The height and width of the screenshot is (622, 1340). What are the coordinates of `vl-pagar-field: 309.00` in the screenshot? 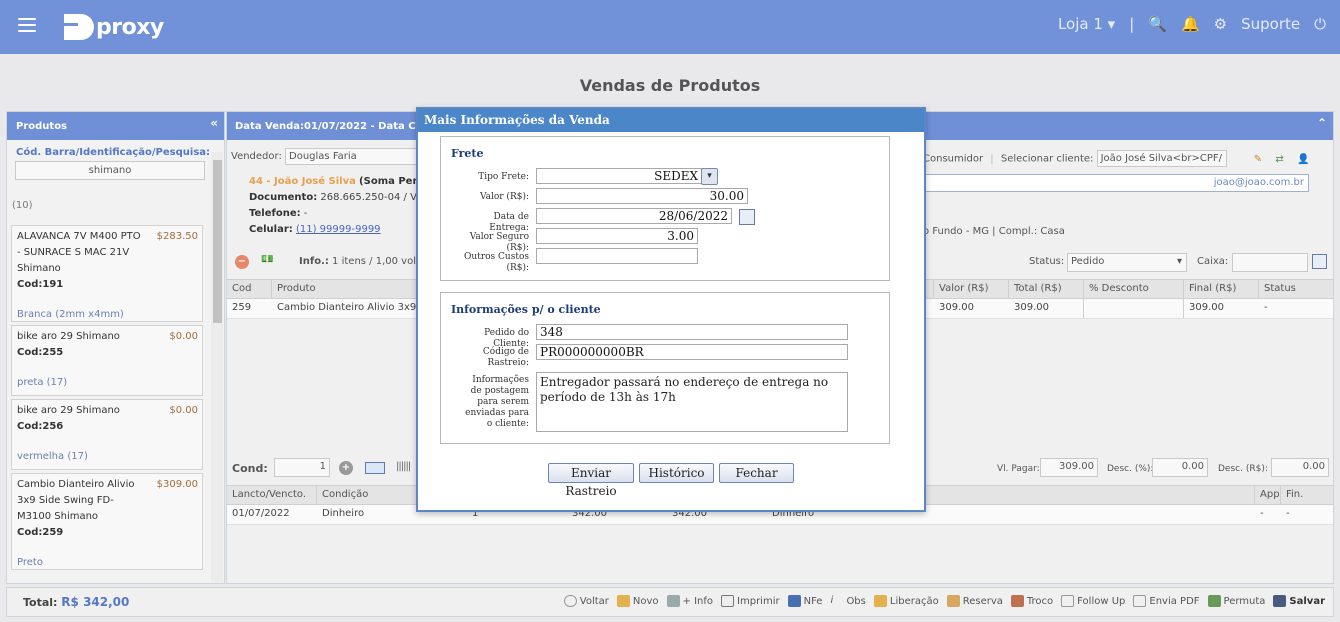 It's located at (1069, 467).